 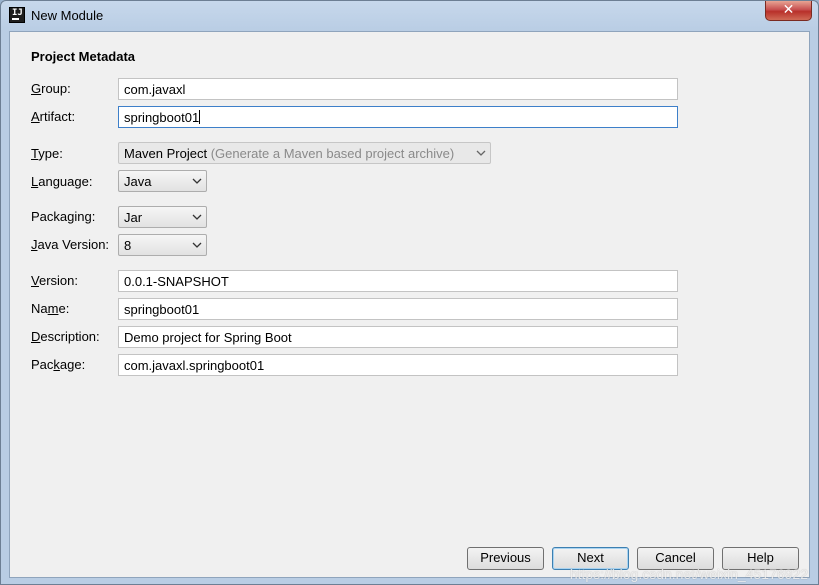 I want to click on description-label: Description:, so click(x=65, y=336).